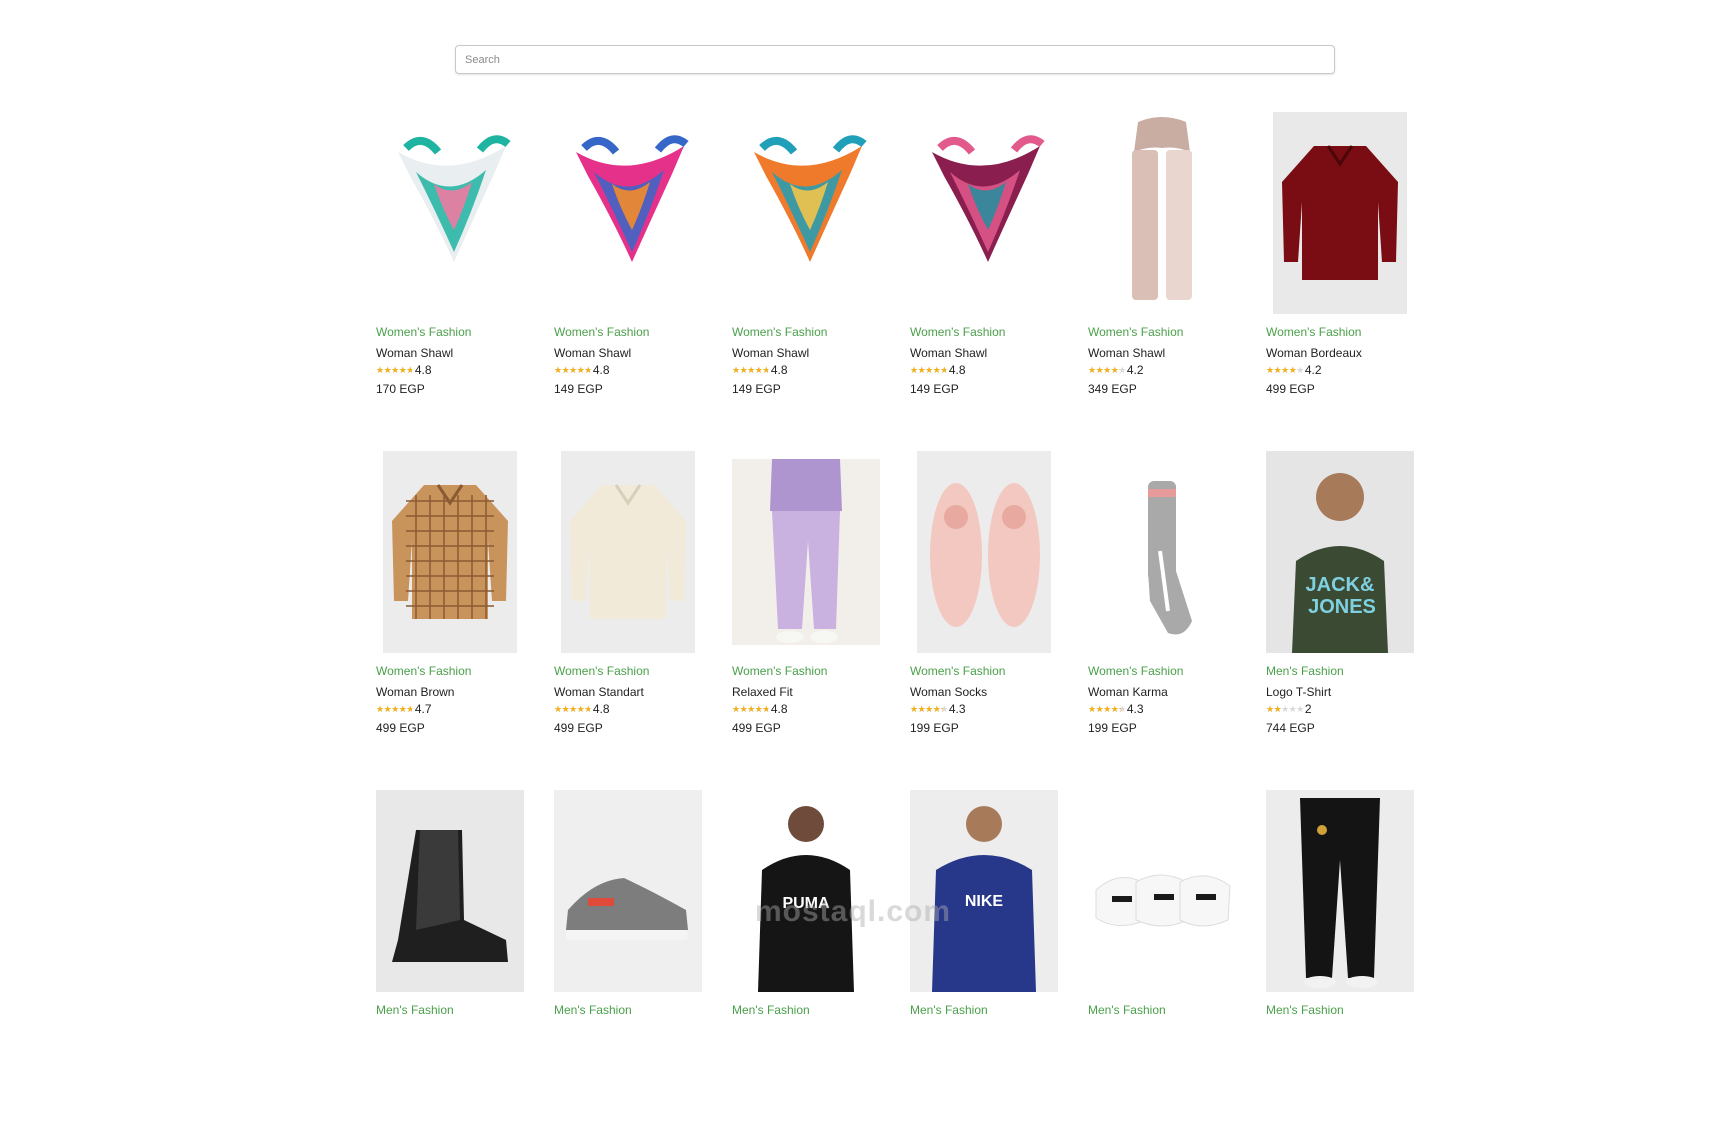 The image size is (1719, 1129). What do you see at coordinates (984, 692) in the screenshot?
I see `product-title: Woman Socks` at bounding box center [984, 692].